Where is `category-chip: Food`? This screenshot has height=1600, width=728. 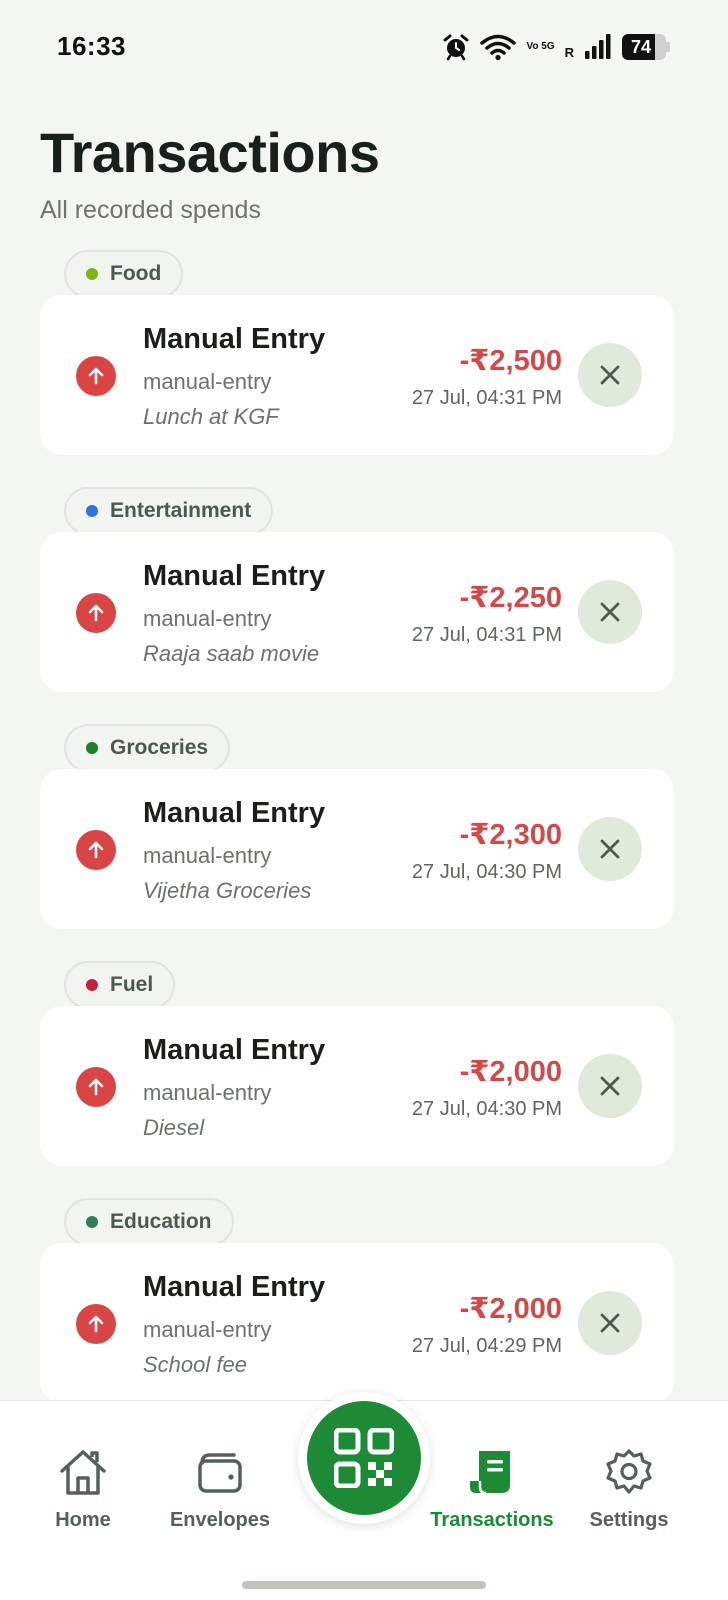
category-chip: Food is located at coordinates (124, 274).